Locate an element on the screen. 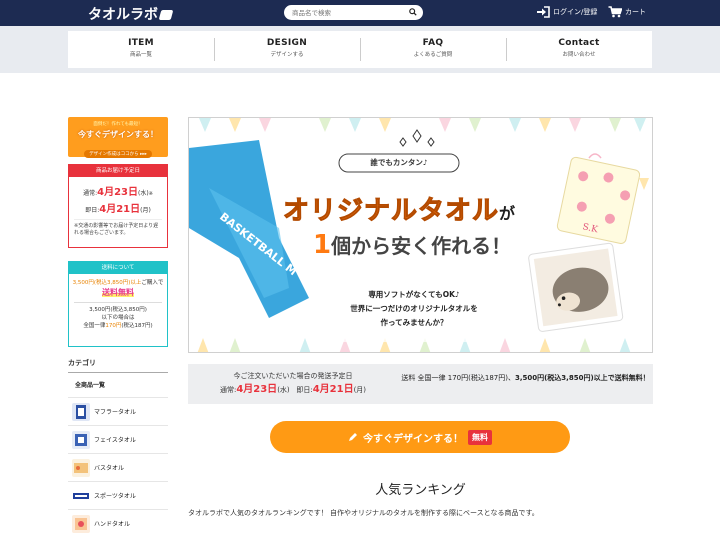 The width and height of the screenshot is (720, 540). normal-suffix: ※ is located at coordinates (150, 194).